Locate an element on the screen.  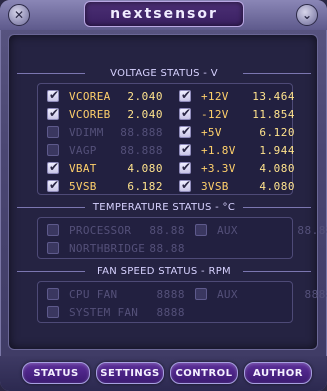
fan-speed-status-title: FAN SPEED STATUS - RPM is located at coordinates (164, 271).